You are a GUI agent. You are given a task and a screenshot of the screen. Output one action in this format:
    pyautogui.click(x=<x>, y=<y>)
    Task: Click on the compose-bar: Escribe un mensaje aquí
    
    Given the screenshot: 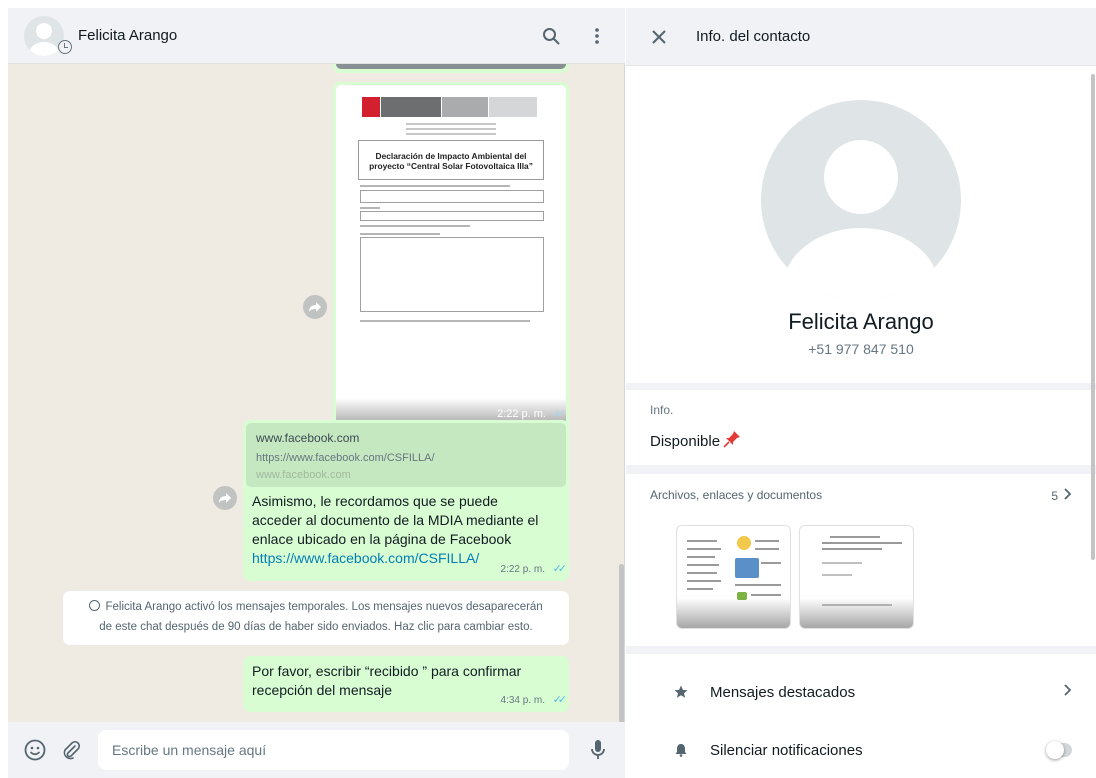 What is the action you would take?
    pyautogui.click(x=316, y=750)
    